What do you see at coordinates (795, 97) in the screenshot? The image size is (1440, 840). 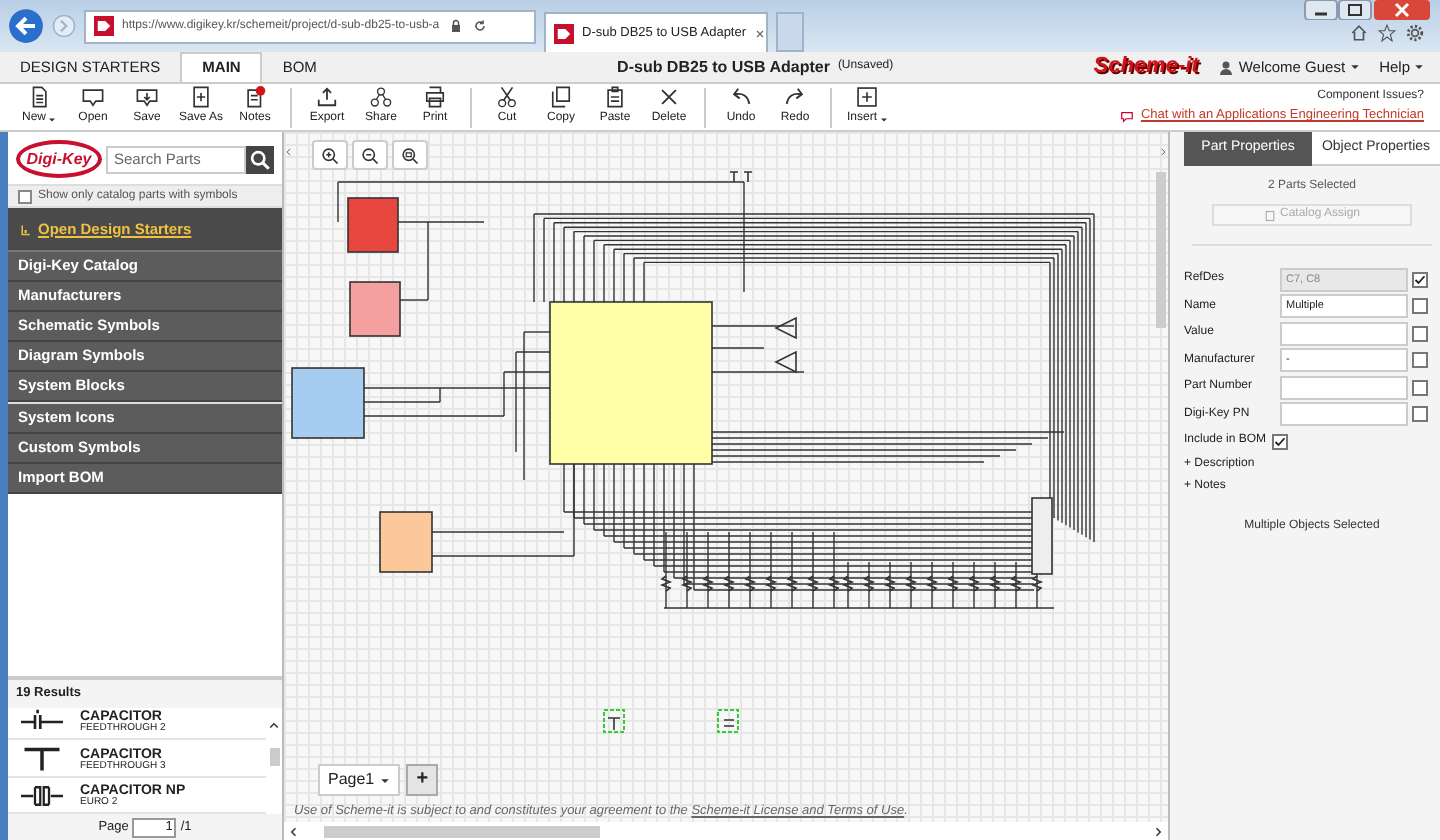 I see `redo-icon` at bounding box center [795, 97].